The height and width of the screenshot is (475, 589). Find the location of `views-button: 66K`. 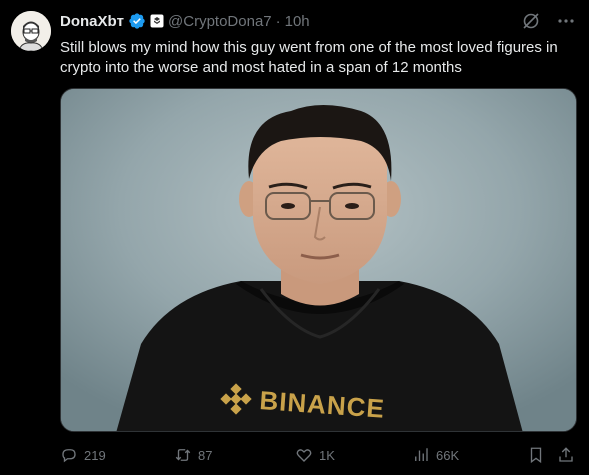

views-button: 66K is located at coordinates (435, 455).